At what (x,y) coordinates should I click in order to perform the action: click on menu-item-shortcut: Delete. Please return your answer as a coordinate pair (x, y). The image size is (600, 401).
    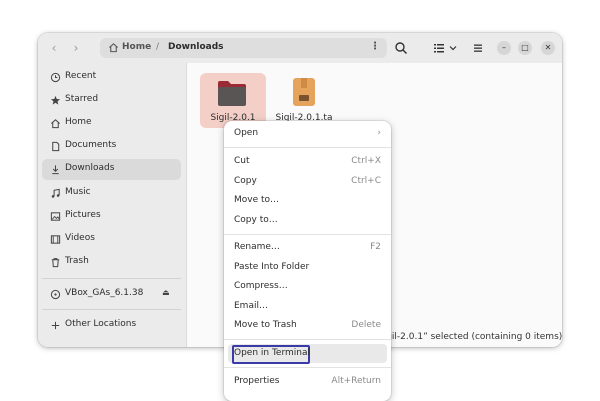
    Looking at the image, I should click on (366, 325).